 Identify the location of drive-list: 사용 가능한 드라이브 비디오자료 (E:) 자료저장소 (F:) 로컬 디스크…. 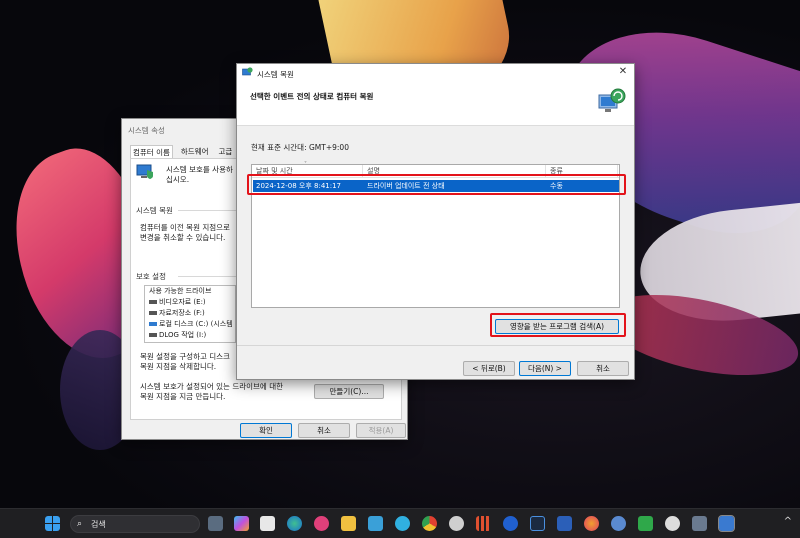
(190, 314).